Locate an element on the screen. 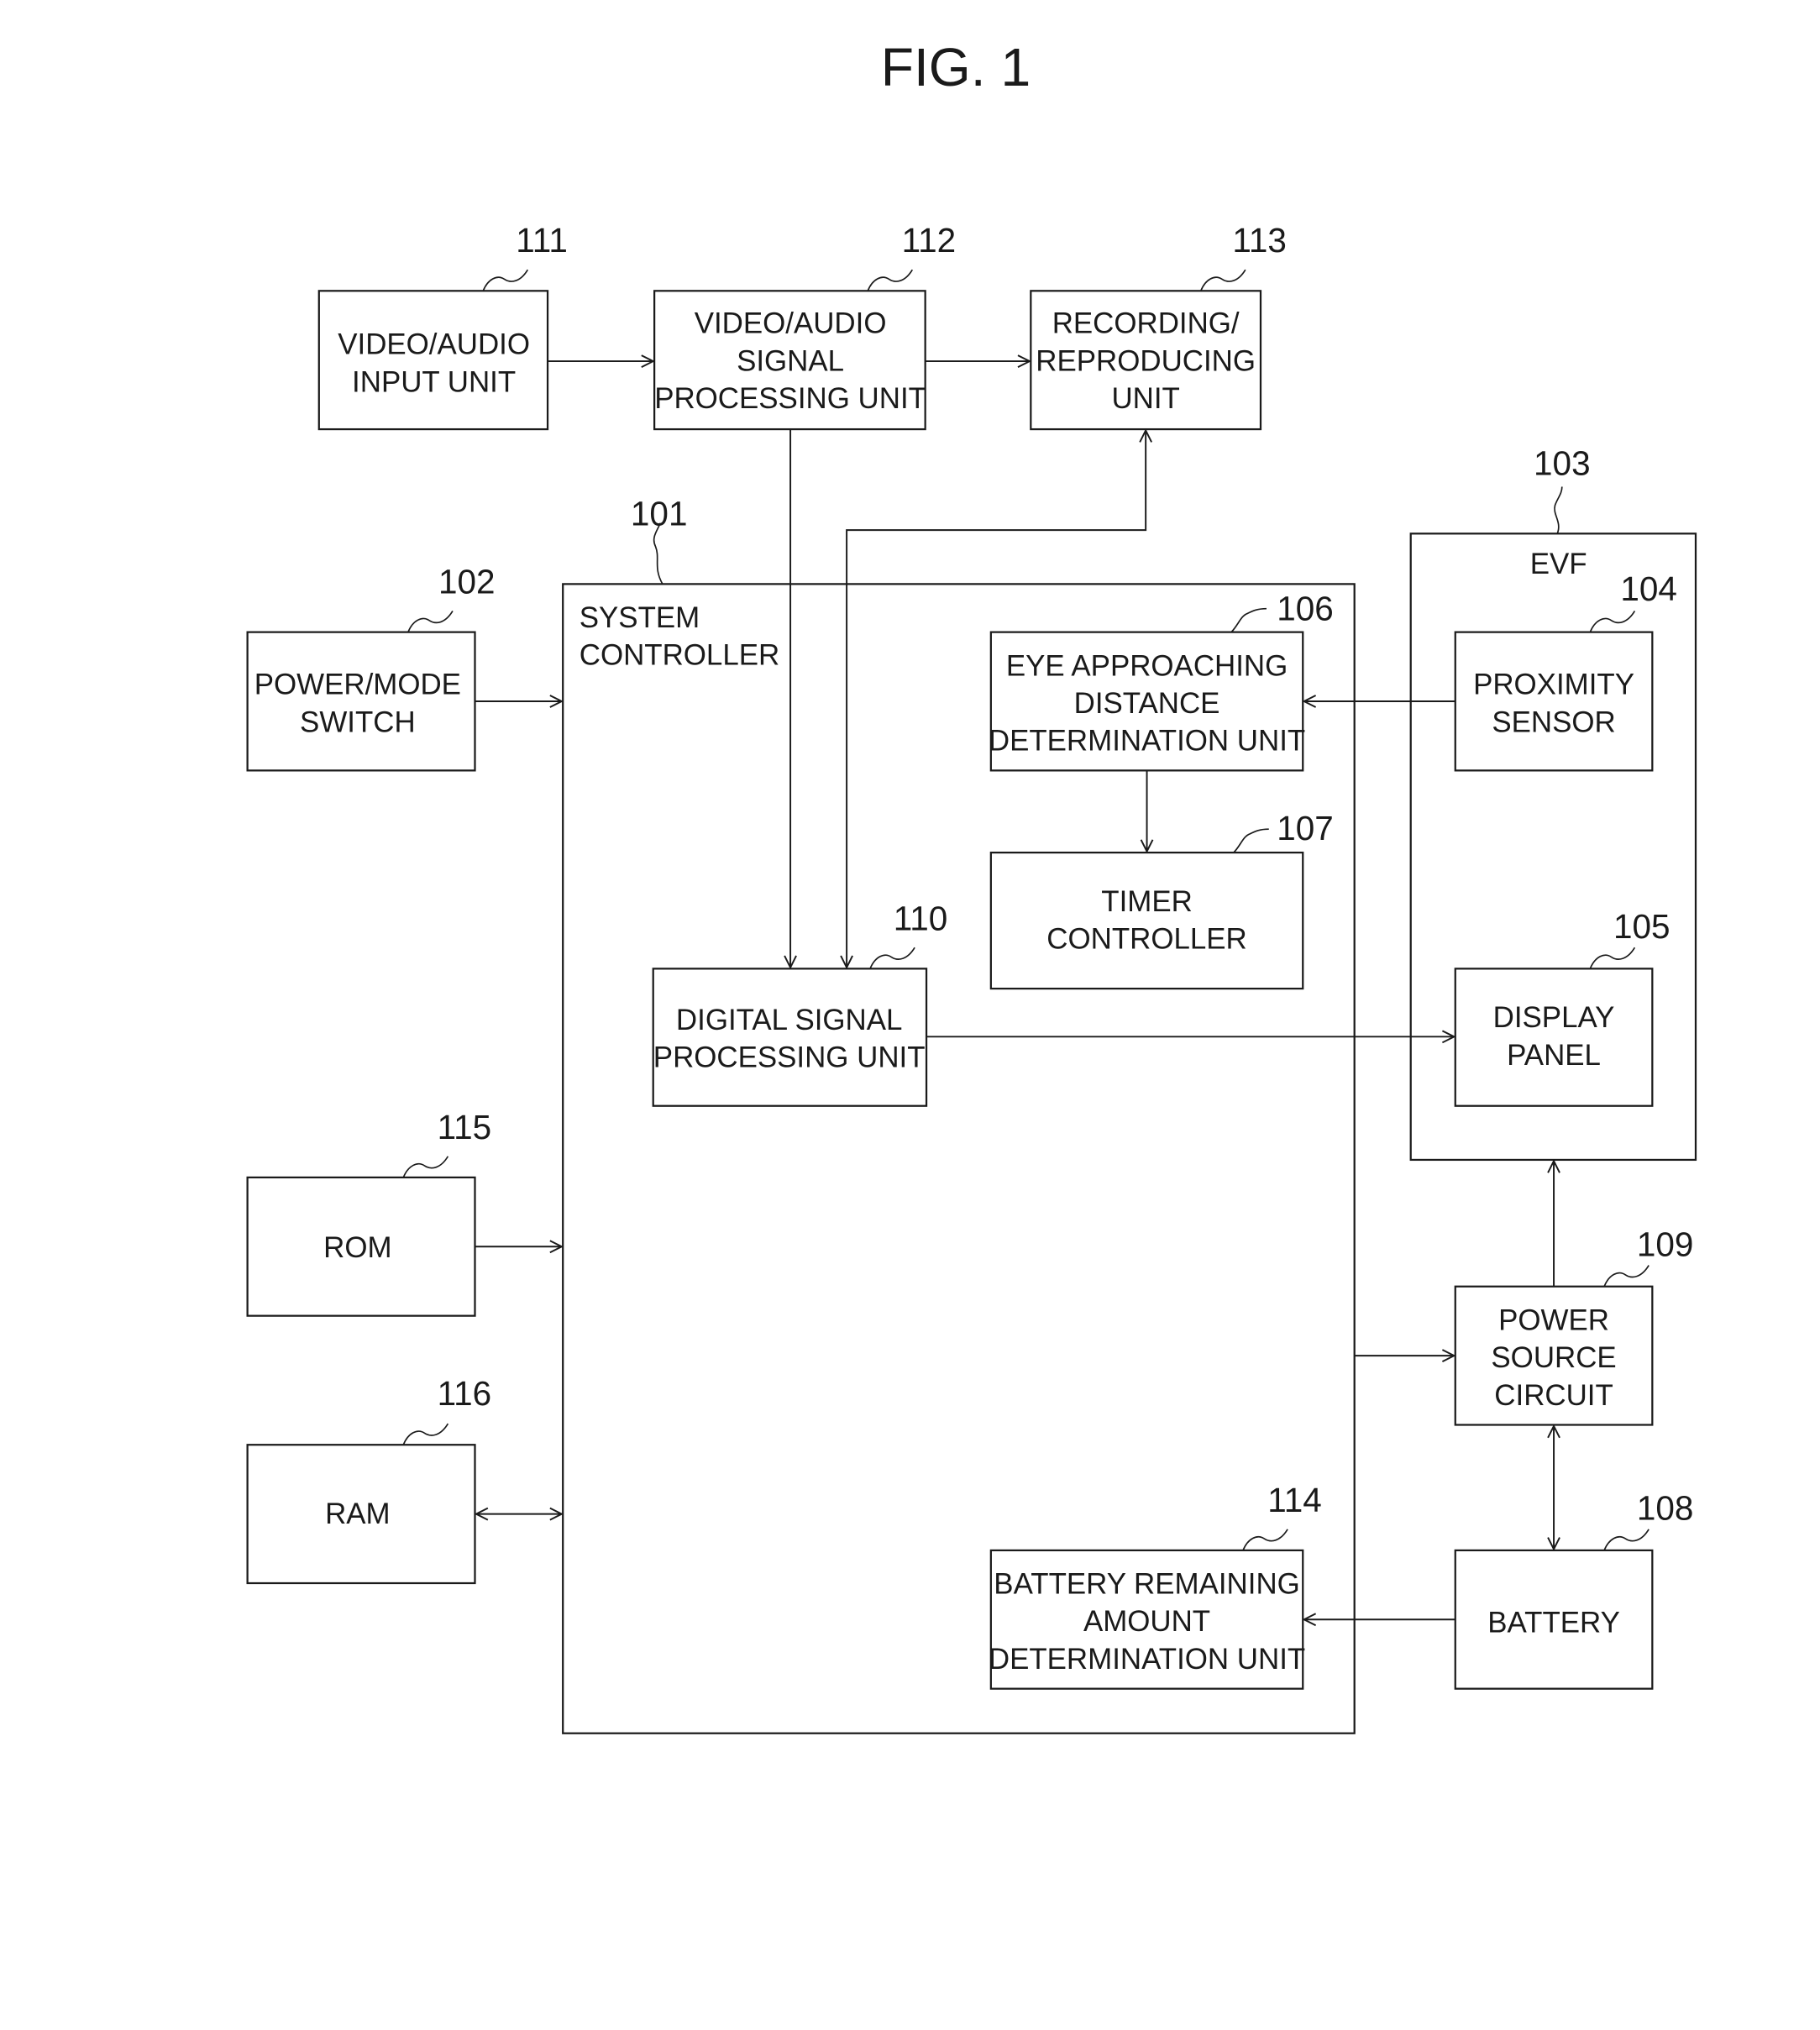 This screenshot has width=1820, height=2030. battery-block: BATTERY 108 is located at coordinates (1574, 1589).